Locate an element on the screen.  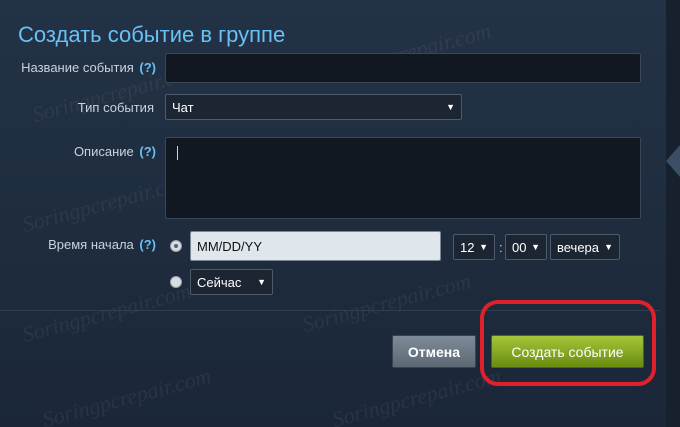
ampm-value: вечера is located at coordinates (578, 247).